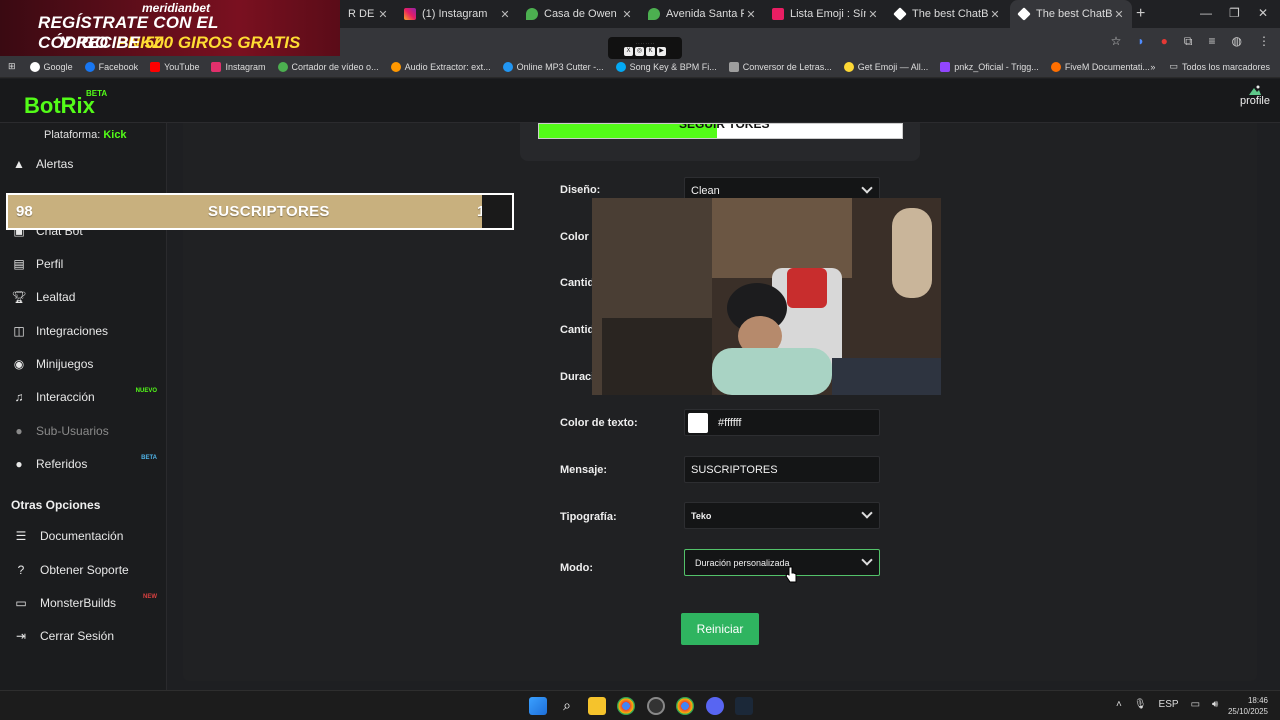  What do you see at coordinates (83, 431) in the screenshot?
I see `sidebar-item-sub-usuarios: ● Sub-Usuarios` at bounding box center [83, 431].